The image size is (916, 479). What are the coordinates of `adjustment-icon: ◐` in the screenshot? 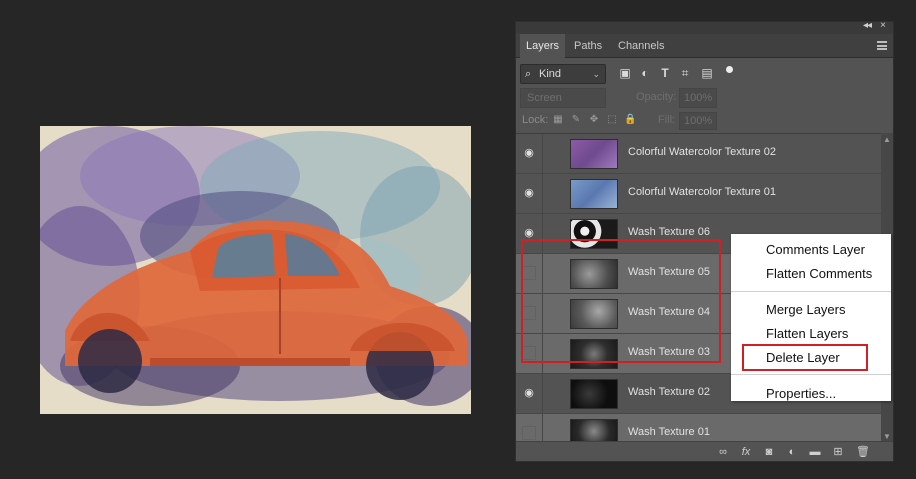 It's located at (792, 452).